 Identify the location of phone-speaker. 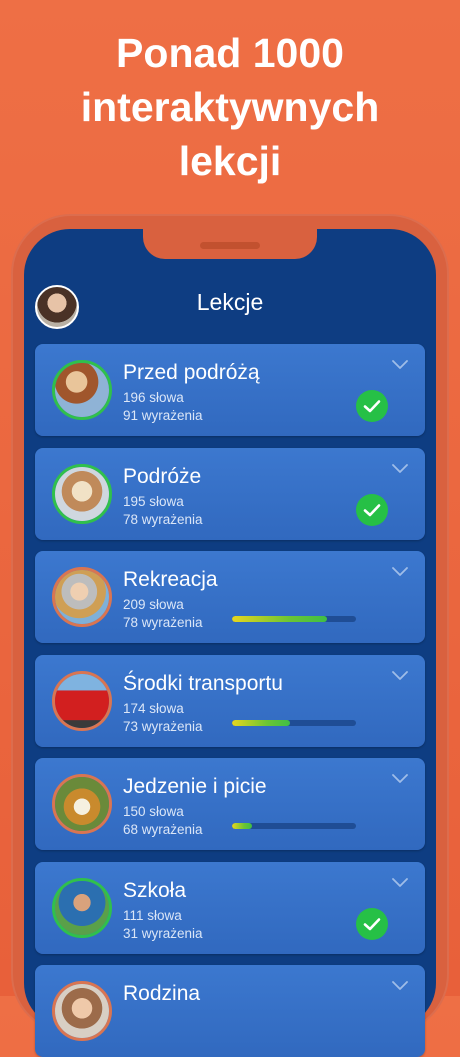
(230, 245).